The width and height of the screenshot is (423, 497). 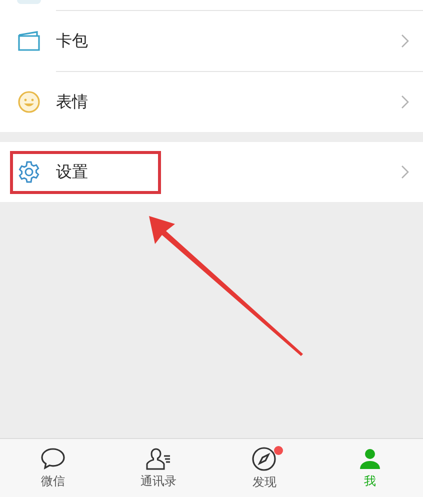 What do you see at coordinates (158, 459) in the screenshot?
I see `person-list-icon` at bounding box center [158, 459].